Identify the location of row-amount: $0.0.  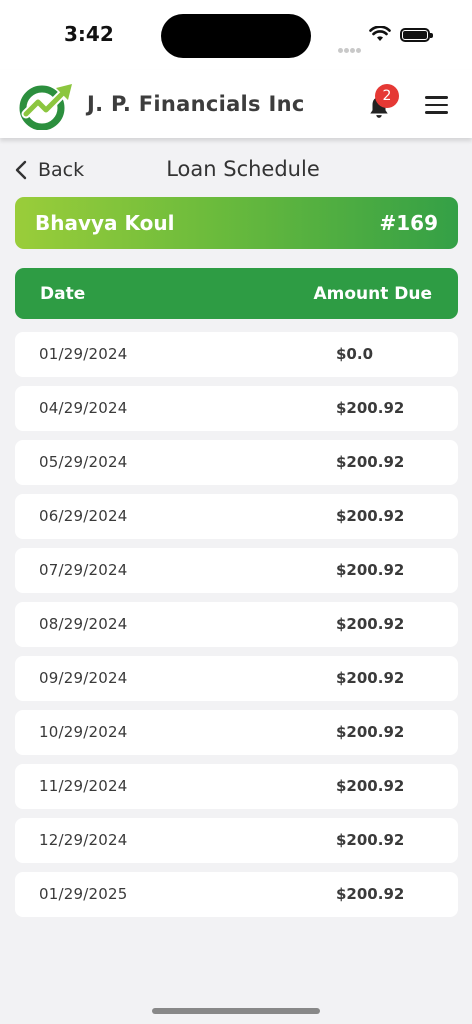
(355, 354).